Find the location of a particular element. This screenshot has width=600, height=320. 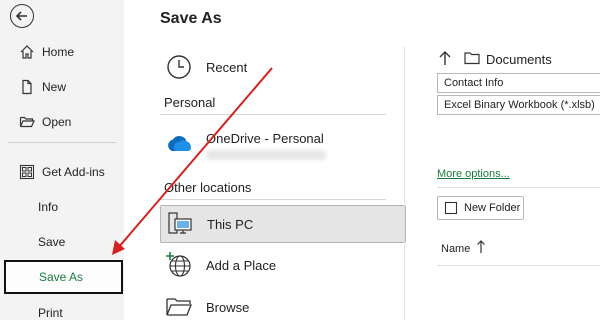

location-label: This PC is located at coordinates (230, 224).